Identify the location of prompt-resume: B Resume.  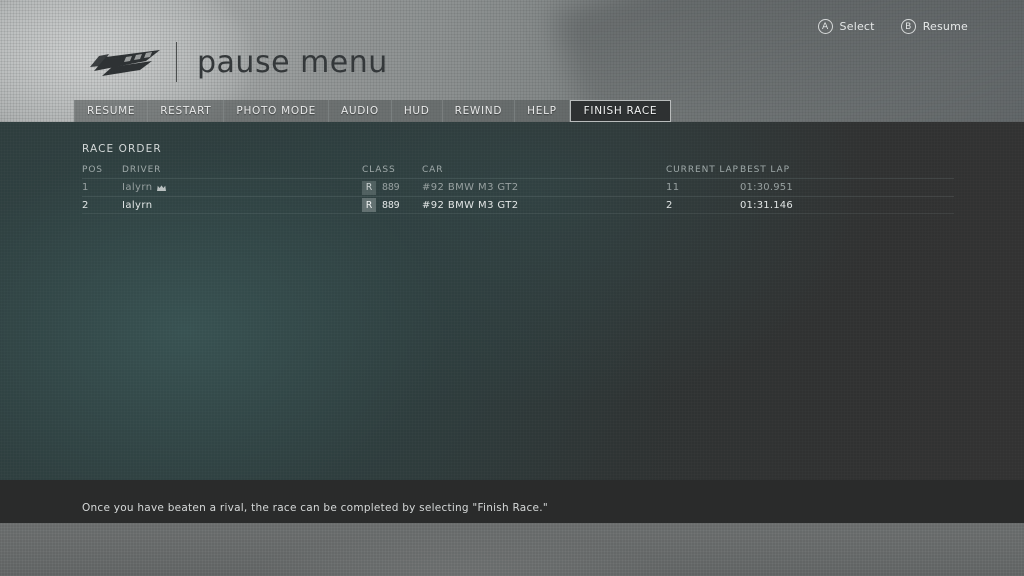
(934, 26).